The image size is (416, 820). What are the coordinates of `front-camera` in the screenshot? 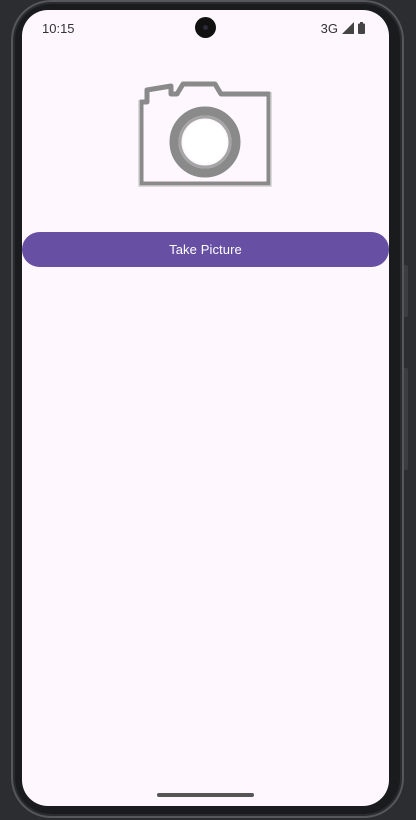 It's located at (205, 27).